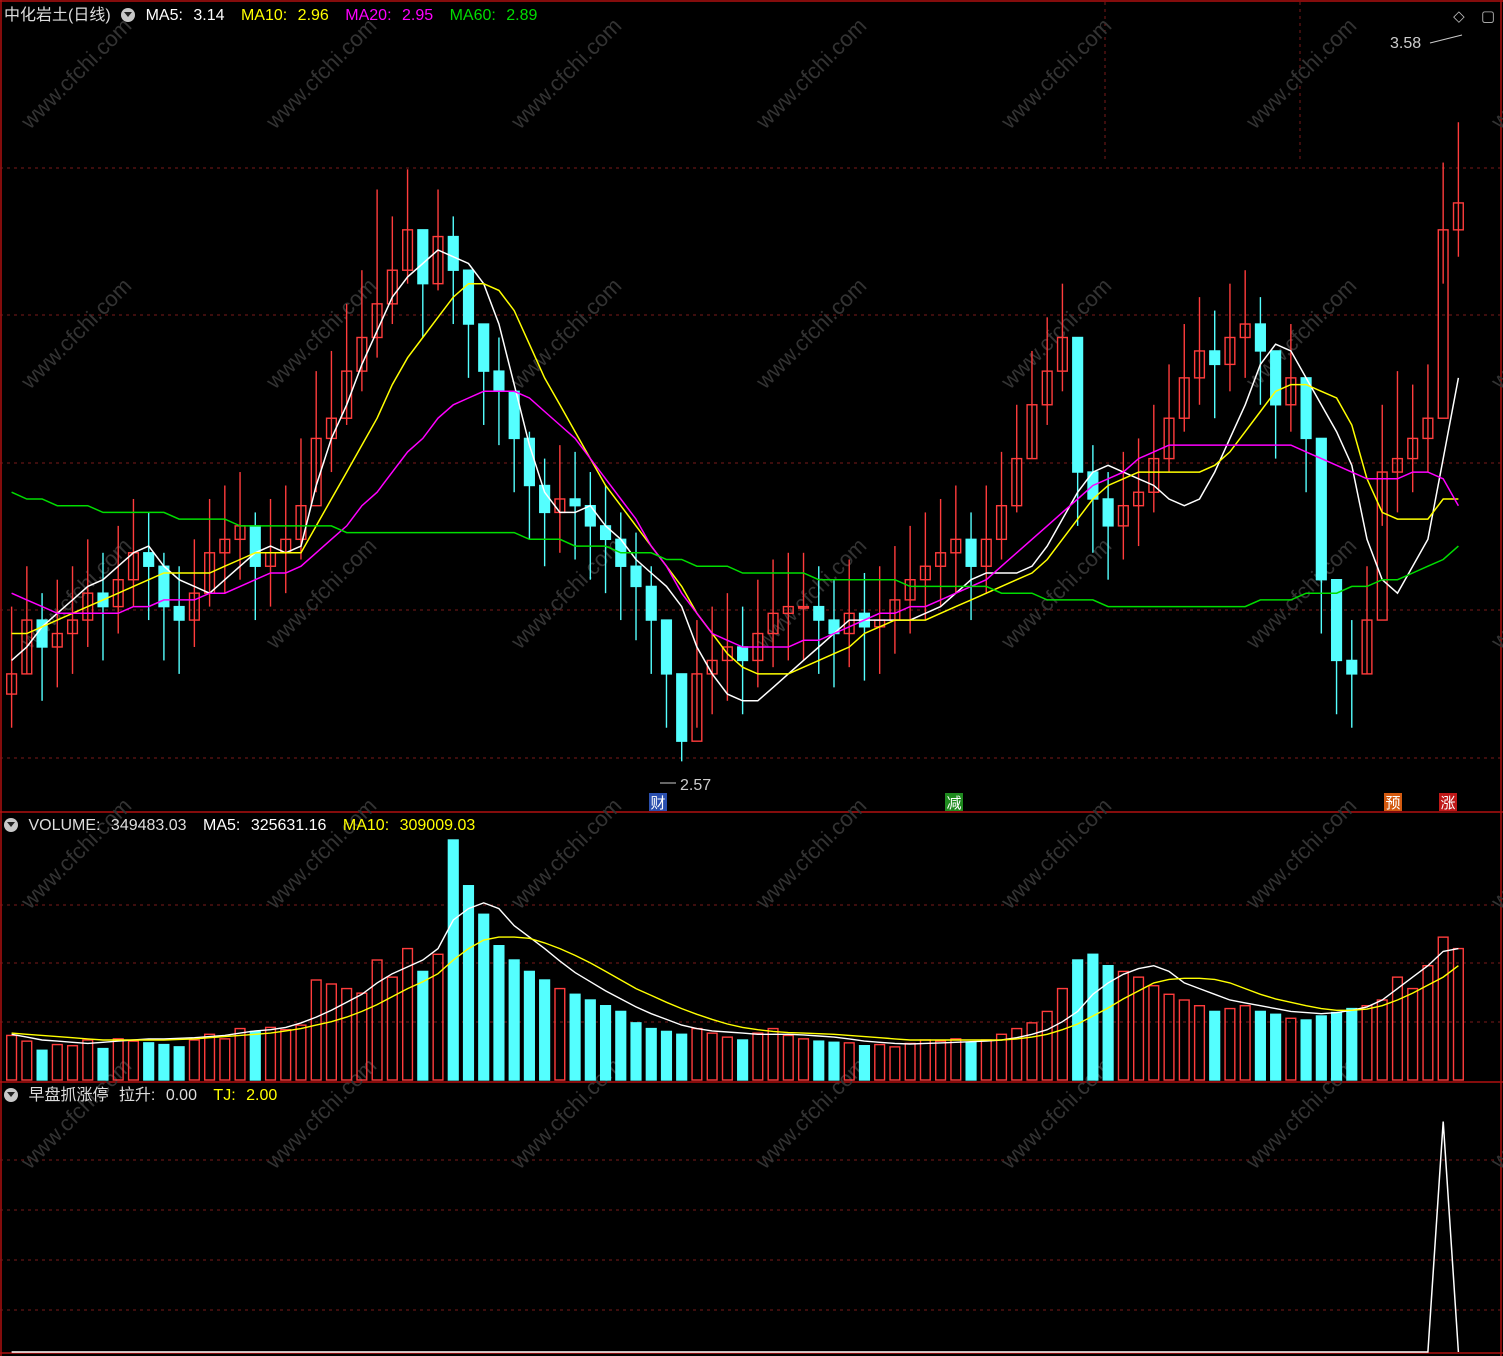 This screenshot has width=1503, height=1356. What do you see at coordinates (137, 1095) in the screenshot?
I see `lift-label: 拉升:` at bounding box center [137, 1095].